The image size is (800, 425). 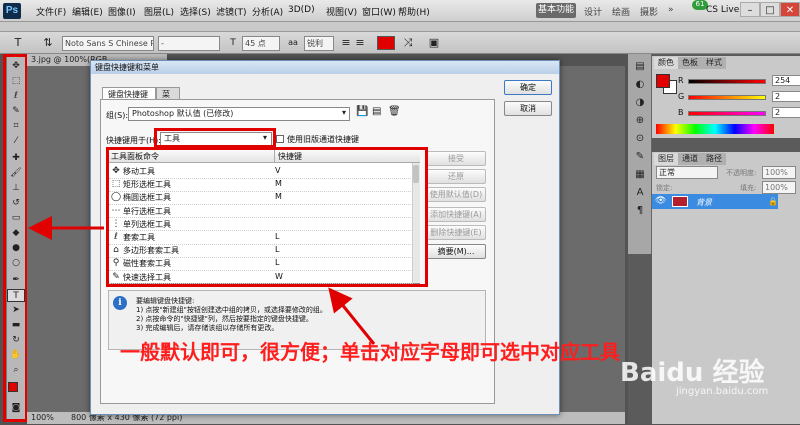 What do you see at coordinates (692, 373) in the screenshot?
I see `watermark-logo: Baidu 经验` at bounding box center [692, 373].